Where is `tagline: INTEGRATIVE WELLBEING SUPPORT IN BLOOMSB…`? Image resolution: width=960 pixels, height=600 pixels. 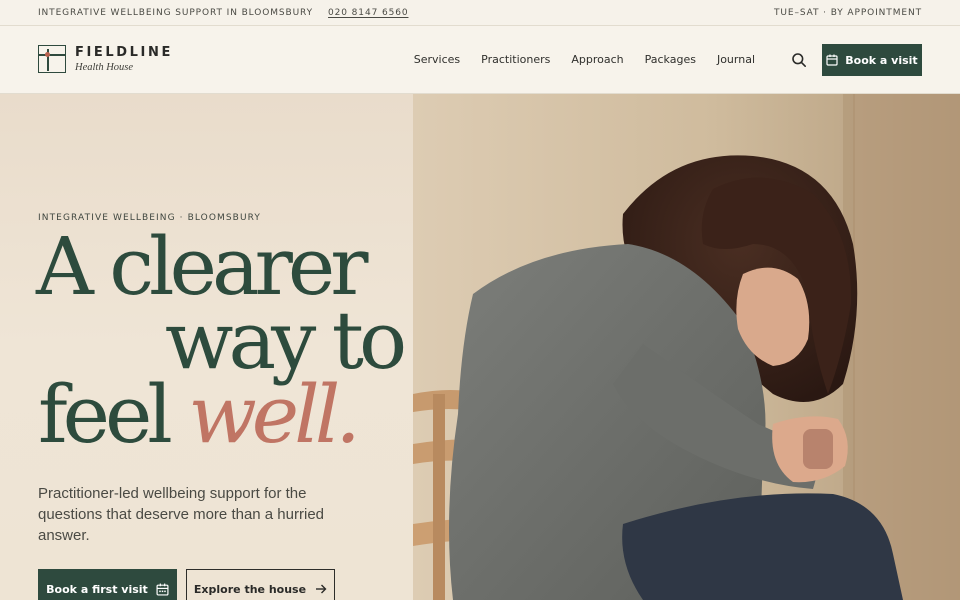 tagline: INTEGRATIVE WELLBEING SUPPORT IN BLOOMSB… is located at coordinates (176, 12).